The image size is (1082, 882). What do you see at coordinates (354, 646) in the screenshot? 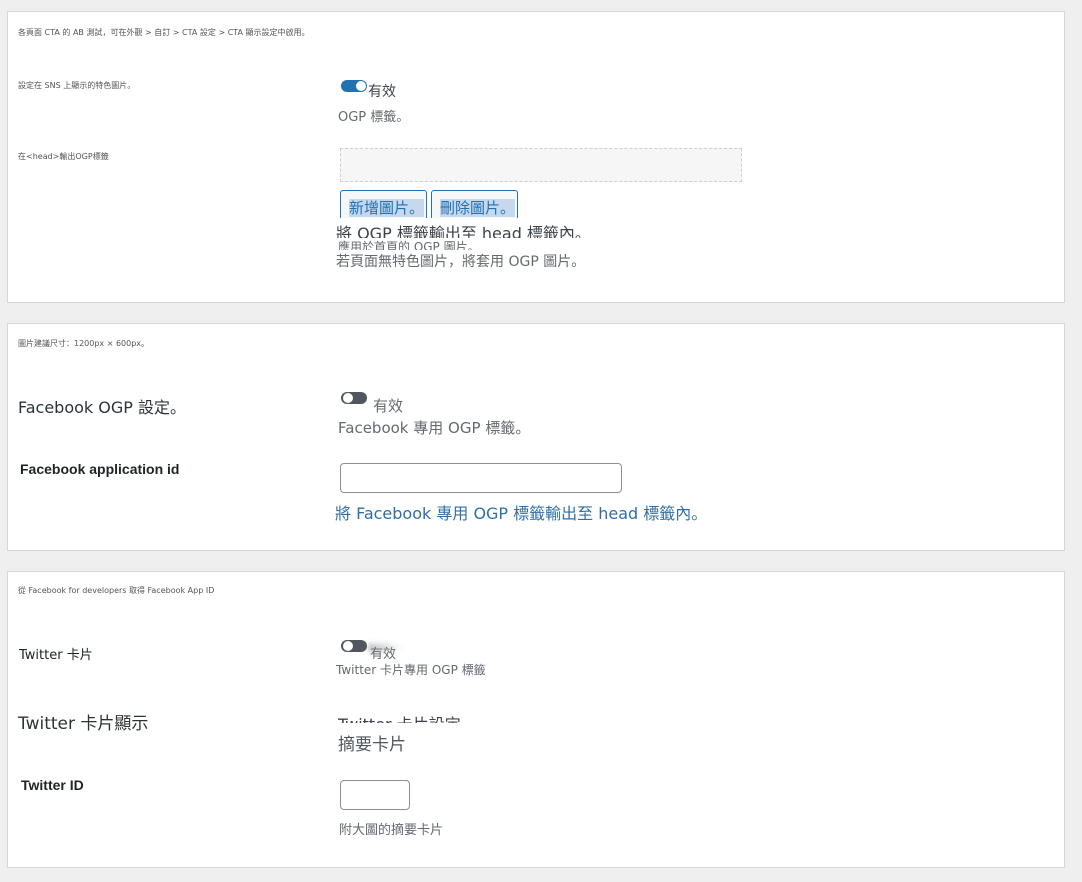
I see `twitter-card-toggle-switch` at bounding box center [354, 646].